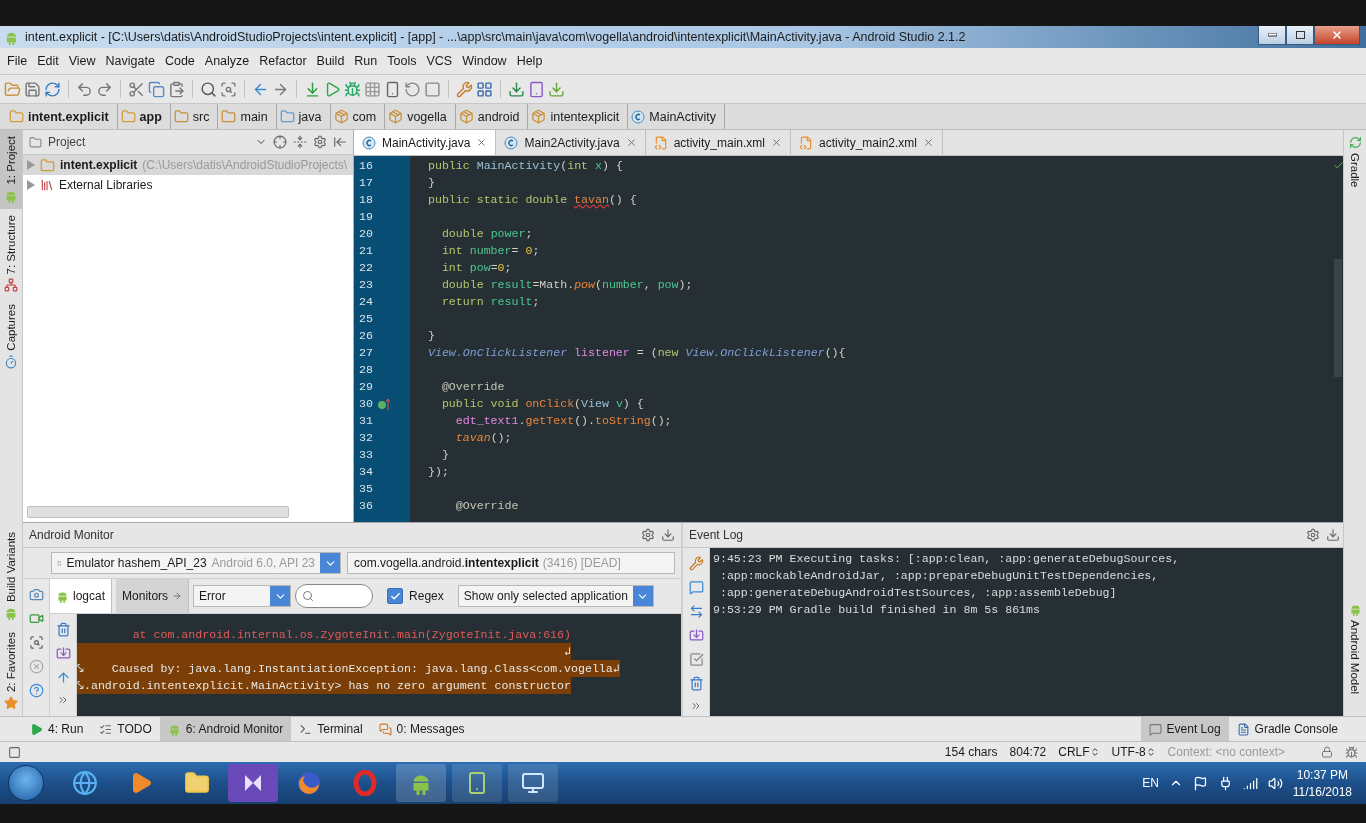  I want to click on open-icon, so click(12, 89).